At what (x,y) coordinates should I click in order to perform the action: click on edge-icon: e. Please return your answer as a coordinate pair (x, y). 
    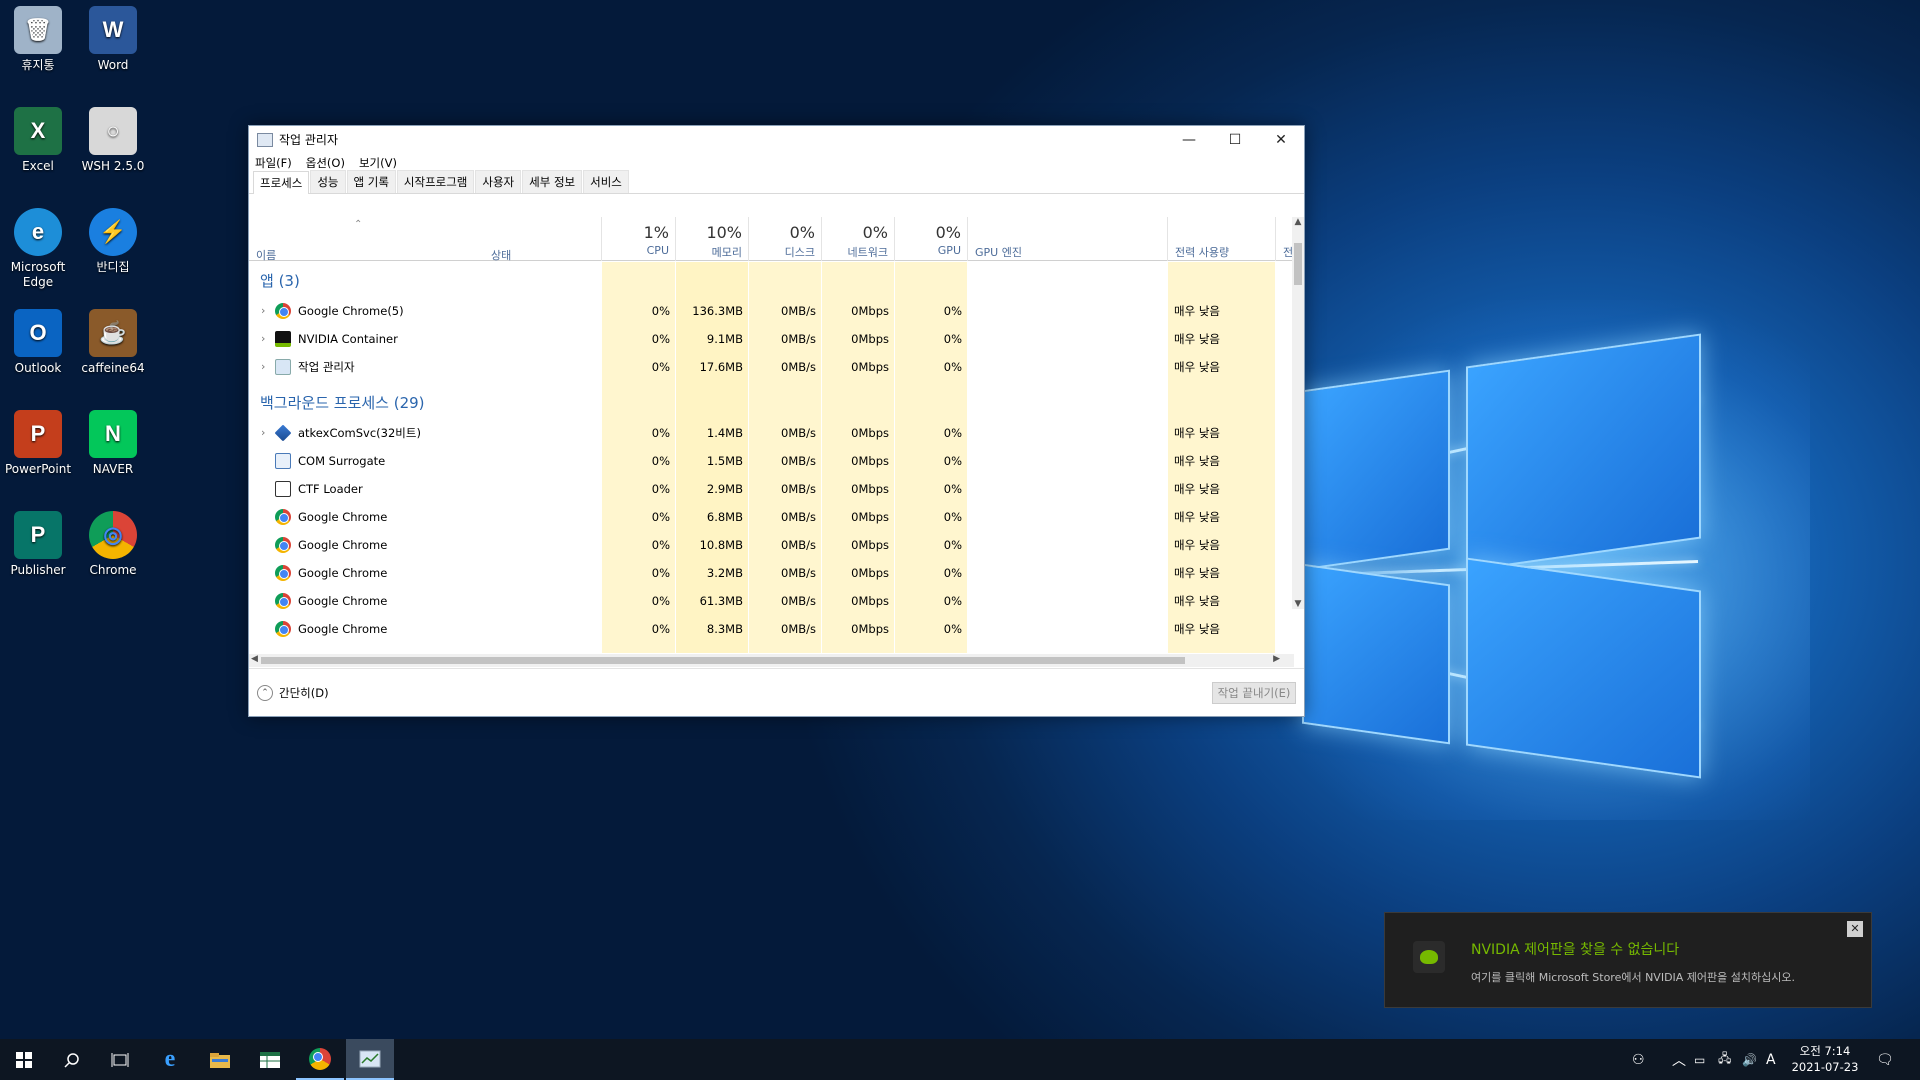
    Looking at the image, I should click on (38, 232).